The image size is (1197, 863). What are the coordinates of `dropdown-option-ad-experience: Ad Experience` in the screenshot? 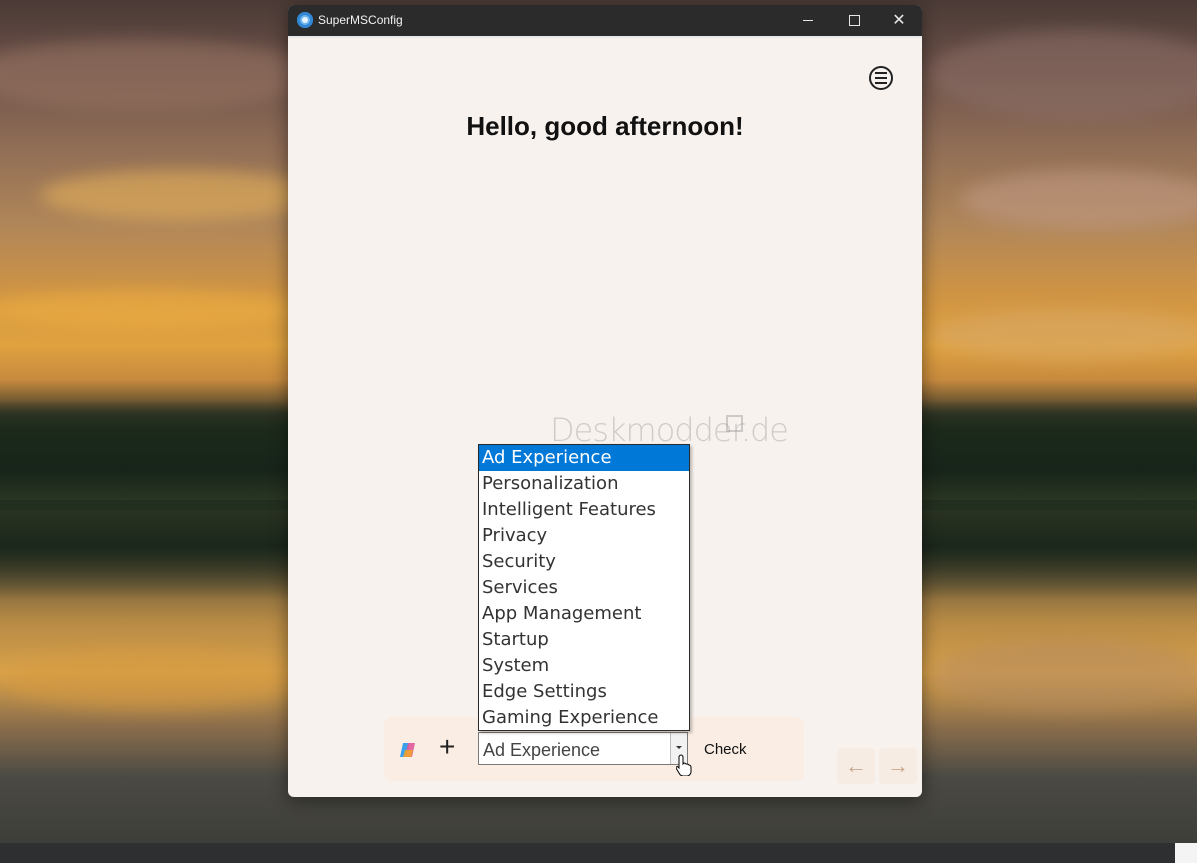 It's located at (584, 458).